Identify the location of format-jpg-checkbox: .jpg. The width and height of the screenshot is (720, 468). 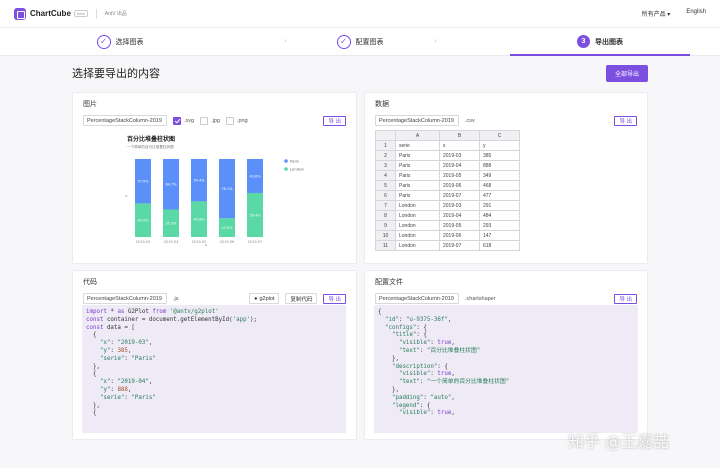
(210, 120).